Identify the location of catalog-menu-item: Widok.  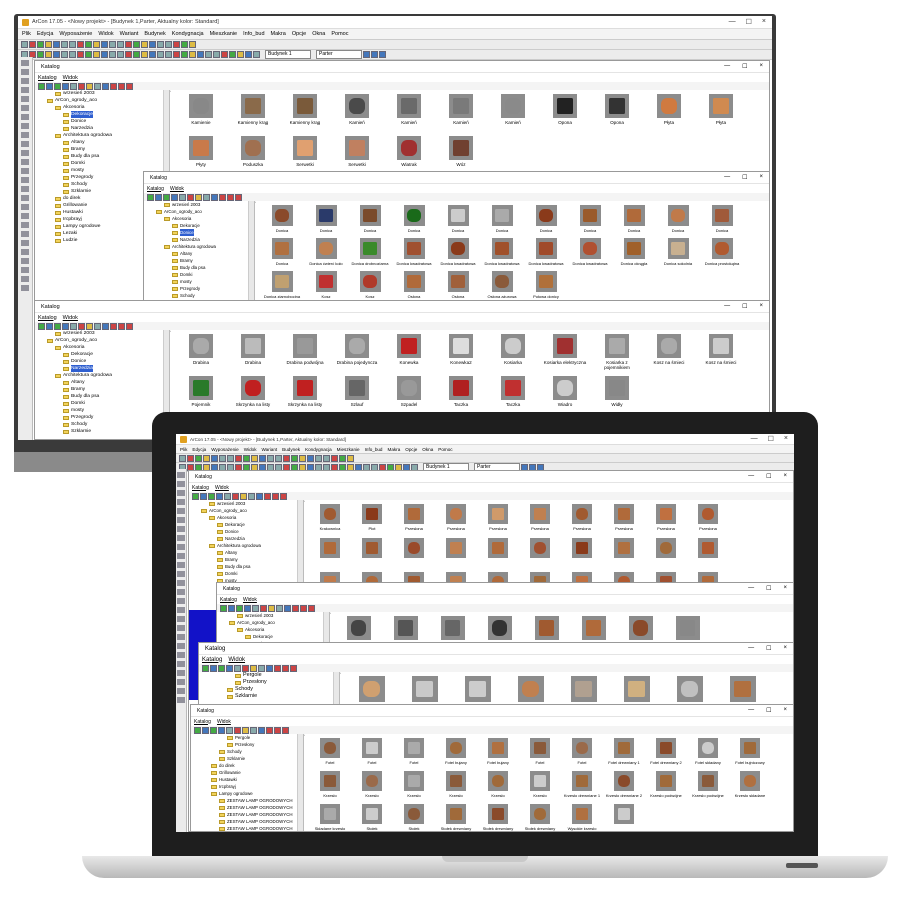
(177, 189).